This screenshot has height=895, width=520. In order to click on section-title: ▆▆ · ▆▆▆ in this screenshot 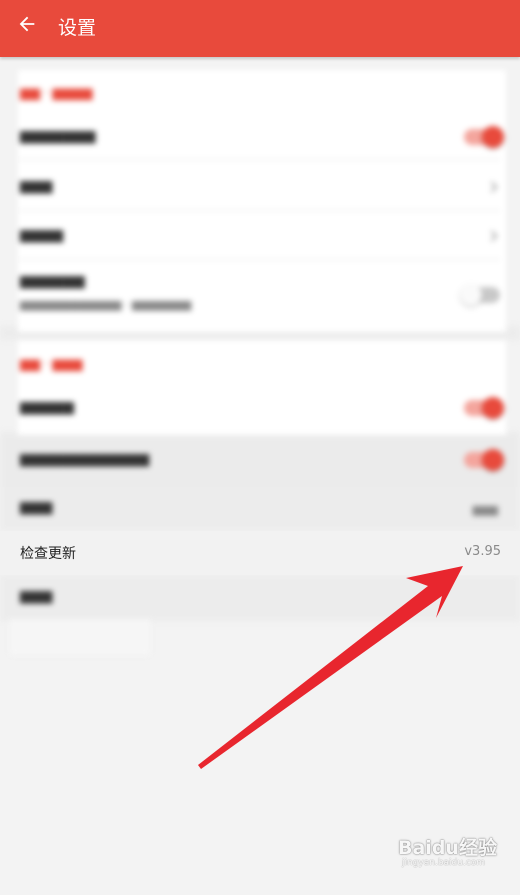, I will do `click(51, 364)`.